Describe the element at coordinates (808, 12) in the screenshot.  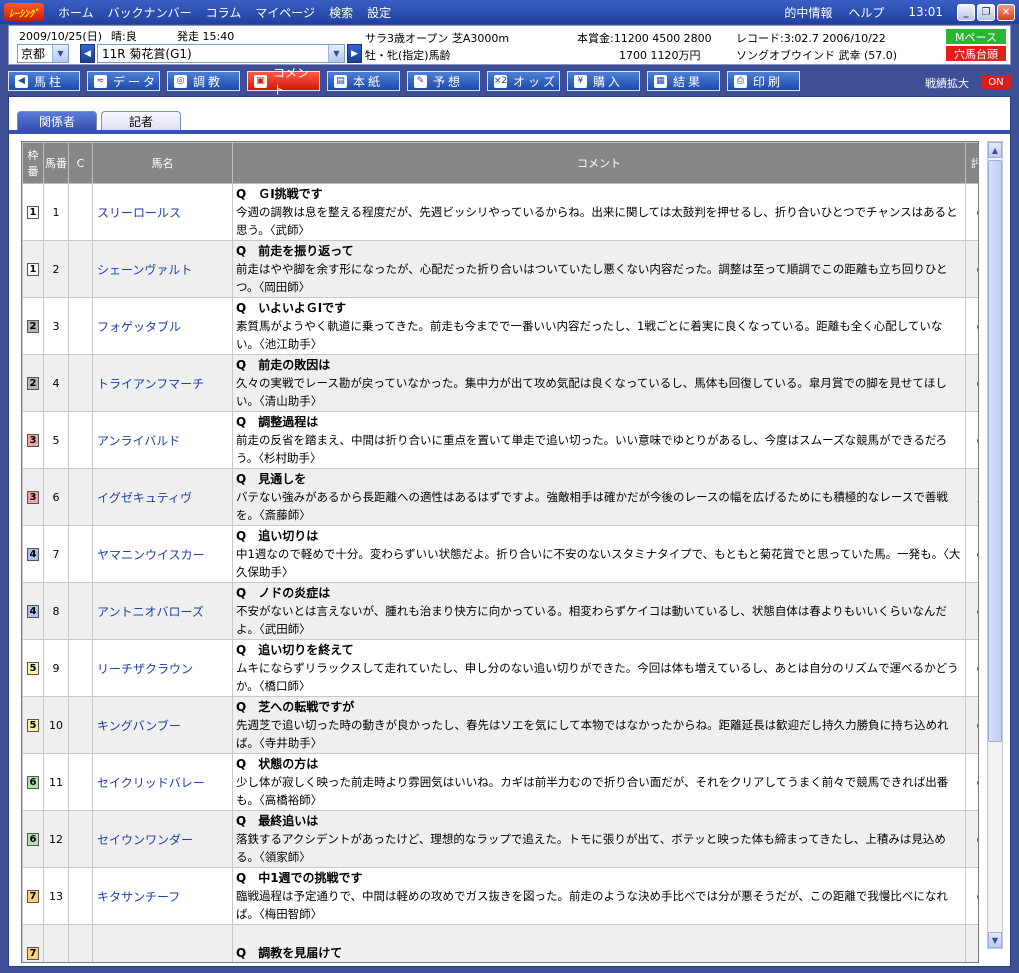
I see `menu-hit-info: 的中情報` at that location.